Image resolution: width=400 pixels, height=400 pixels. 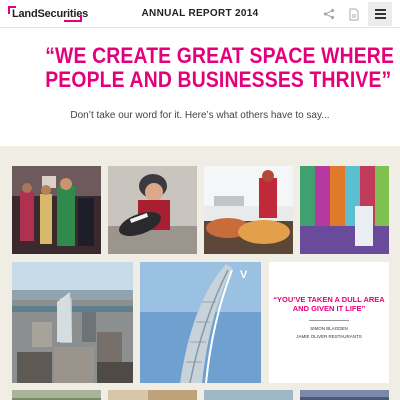 I want to click on vine-icon: V, so click(x=244, y=275).